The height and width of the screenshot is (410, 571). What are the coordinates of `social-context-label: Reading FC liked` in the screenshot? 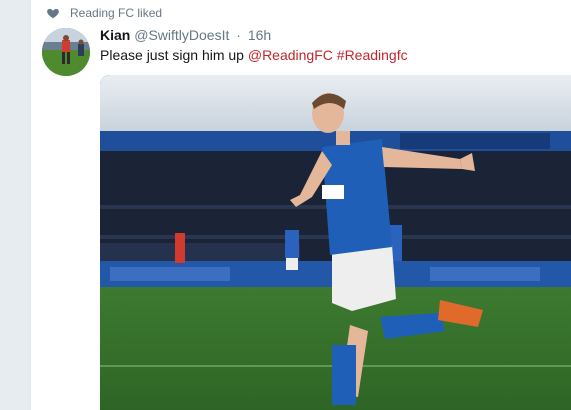 It's located at (116, 13).